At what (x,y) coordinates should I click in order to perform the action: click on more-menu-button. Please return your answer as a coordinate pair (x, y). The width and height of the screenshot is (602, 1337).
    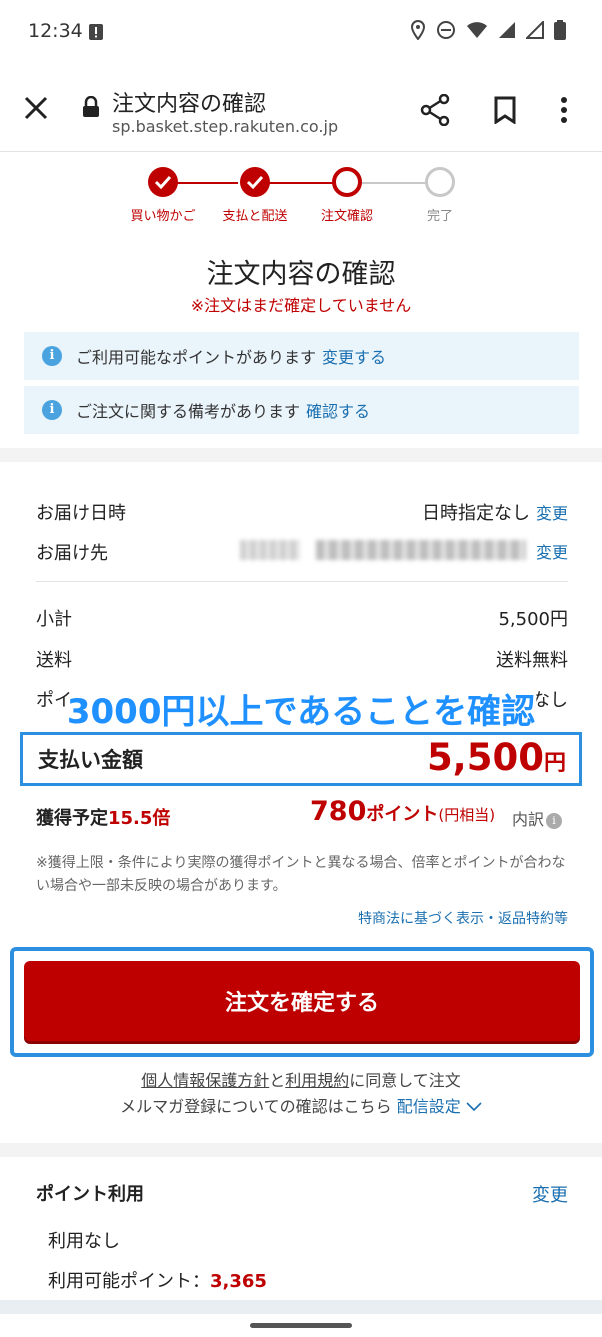
    Looking at the image, I should click on (564, 112).